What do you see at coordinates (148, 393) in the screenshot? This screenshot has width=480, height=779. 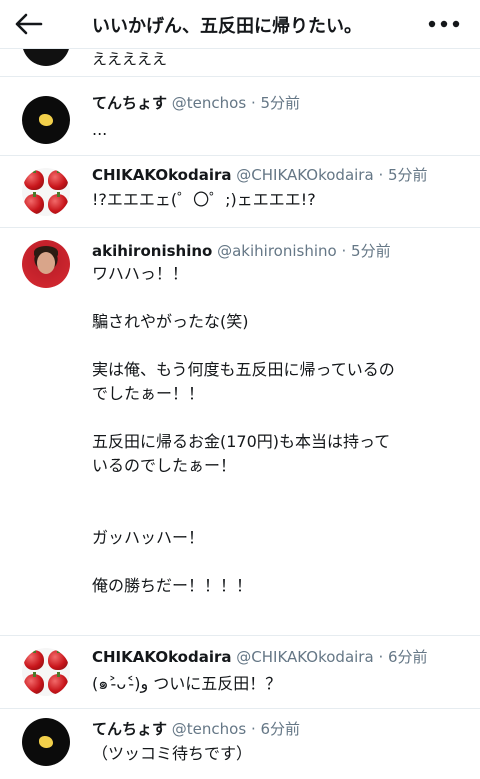 I see `text-line: でしたぁー！！` at bounding box center [148, 393].